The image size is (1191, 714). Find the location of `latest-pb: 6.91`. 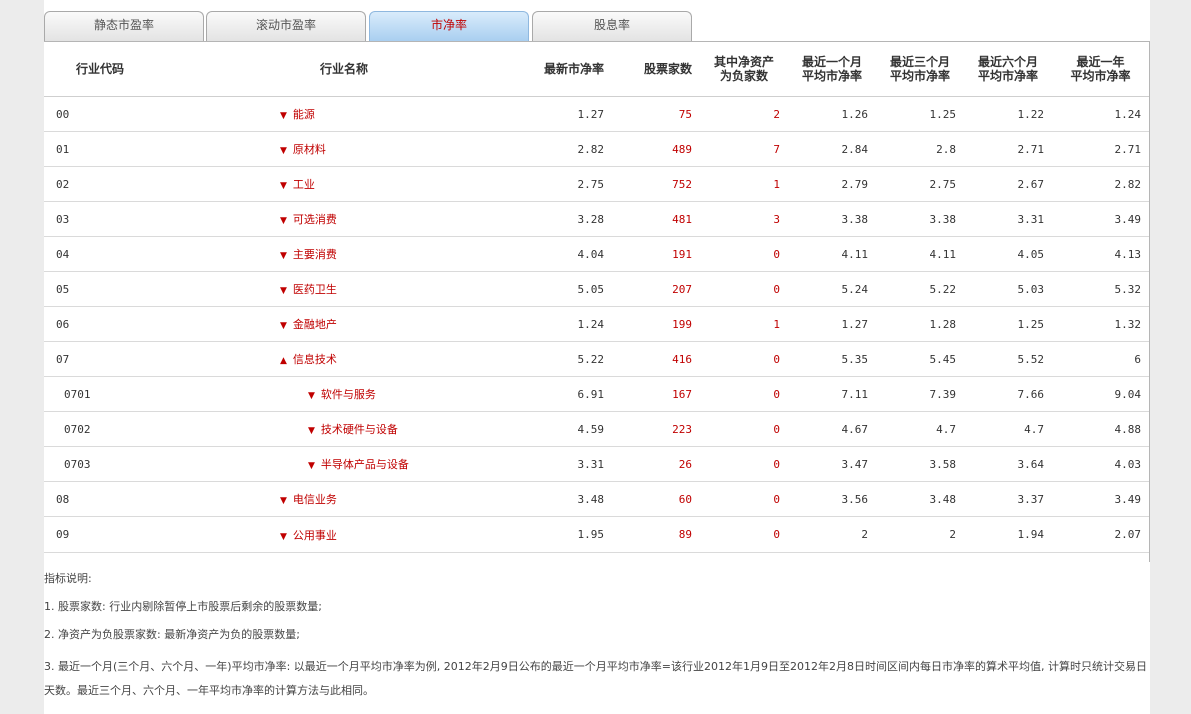

latest-pb: 6.91 is located at coordinates (568, 394).